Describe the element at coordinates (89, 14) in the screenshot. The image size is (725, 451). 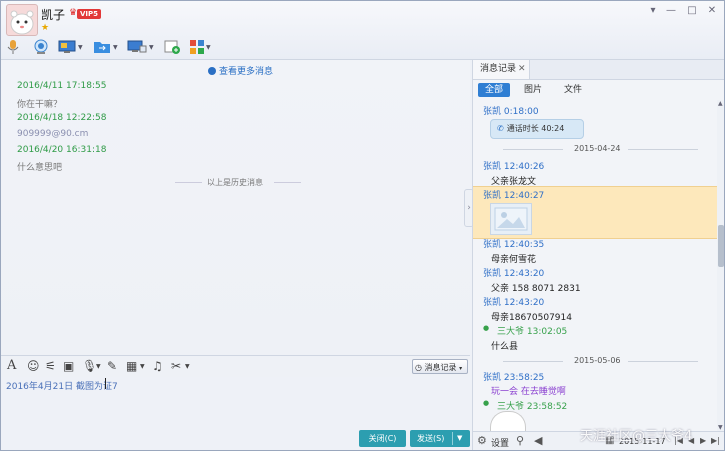
I see `vip-badge: VIP5` at that location.